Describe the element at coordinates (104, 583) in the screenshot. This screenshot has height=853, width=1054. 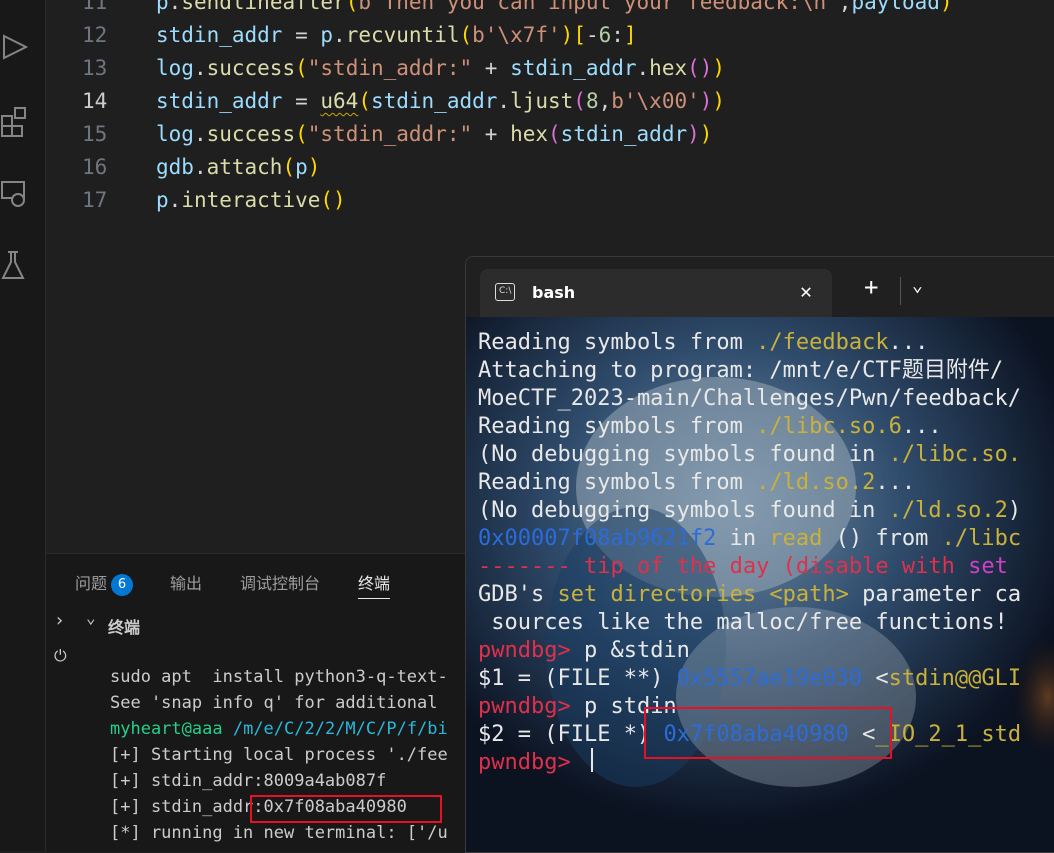
I see `tab-problems: 问题 6` at that location.